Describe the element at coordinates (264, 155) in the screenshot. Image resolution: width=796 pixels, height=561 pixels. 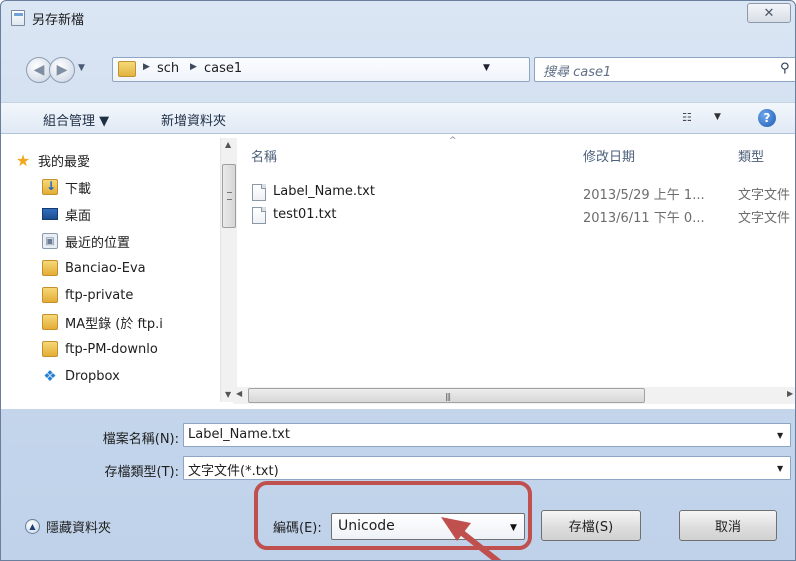
I see `column-header-name: 名稱` at that location.